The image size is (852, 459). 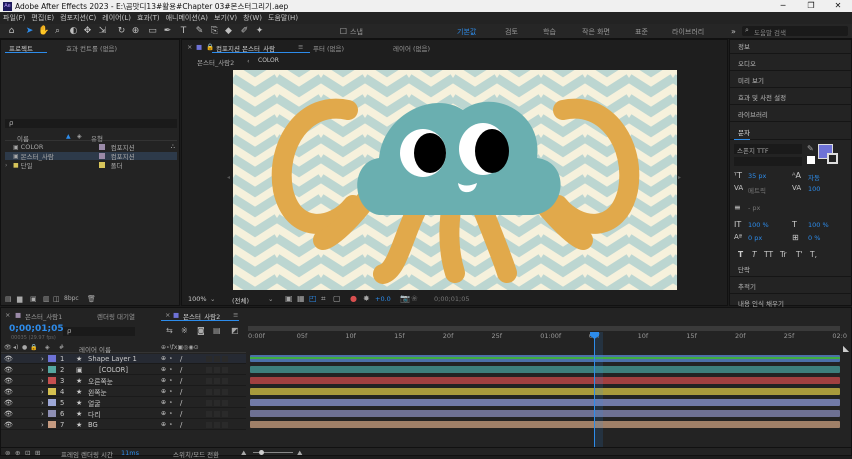 I want to click on clone-tool-icon: ⎘, so click(x=214, y=31).